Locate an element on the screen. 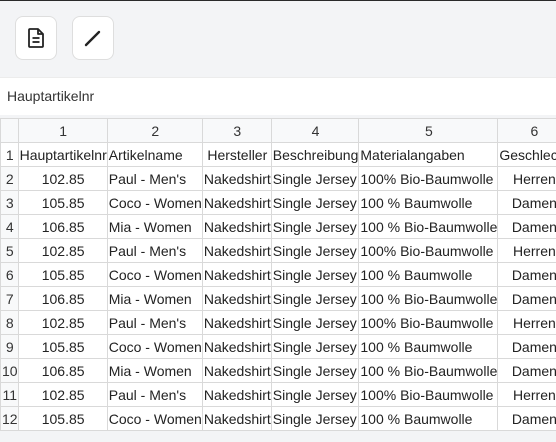 This screenshot has width=556, height=442. row-header: 4 is located at coordinates (9, 226).